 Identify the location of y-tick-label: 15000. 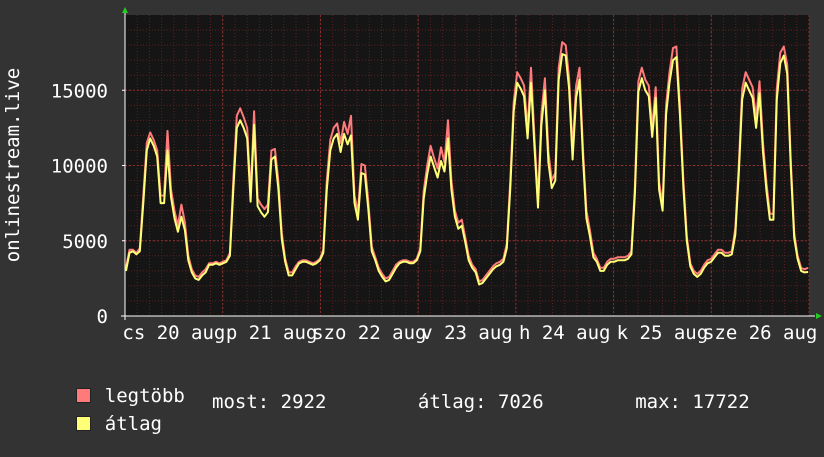
(79, 91).